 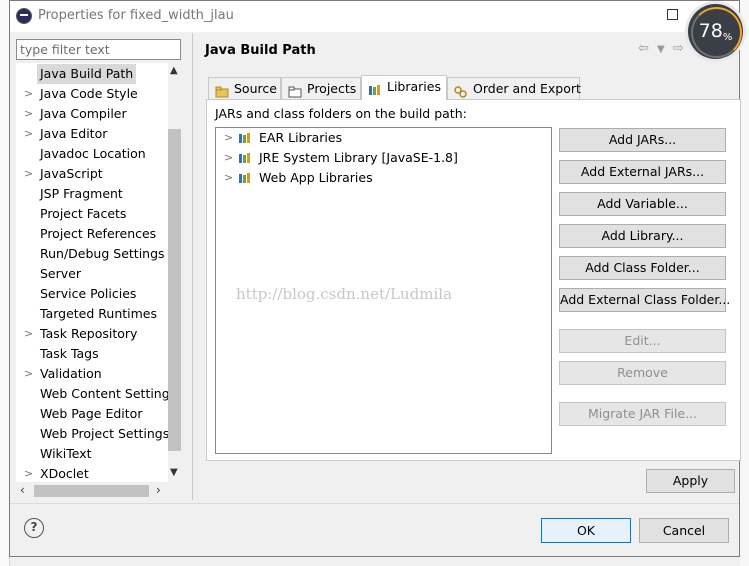 What do you see at coordinates (22, 490) in the screenshot?
I see `scroll-left-icon: ‹` at bounding box center [22, 490].